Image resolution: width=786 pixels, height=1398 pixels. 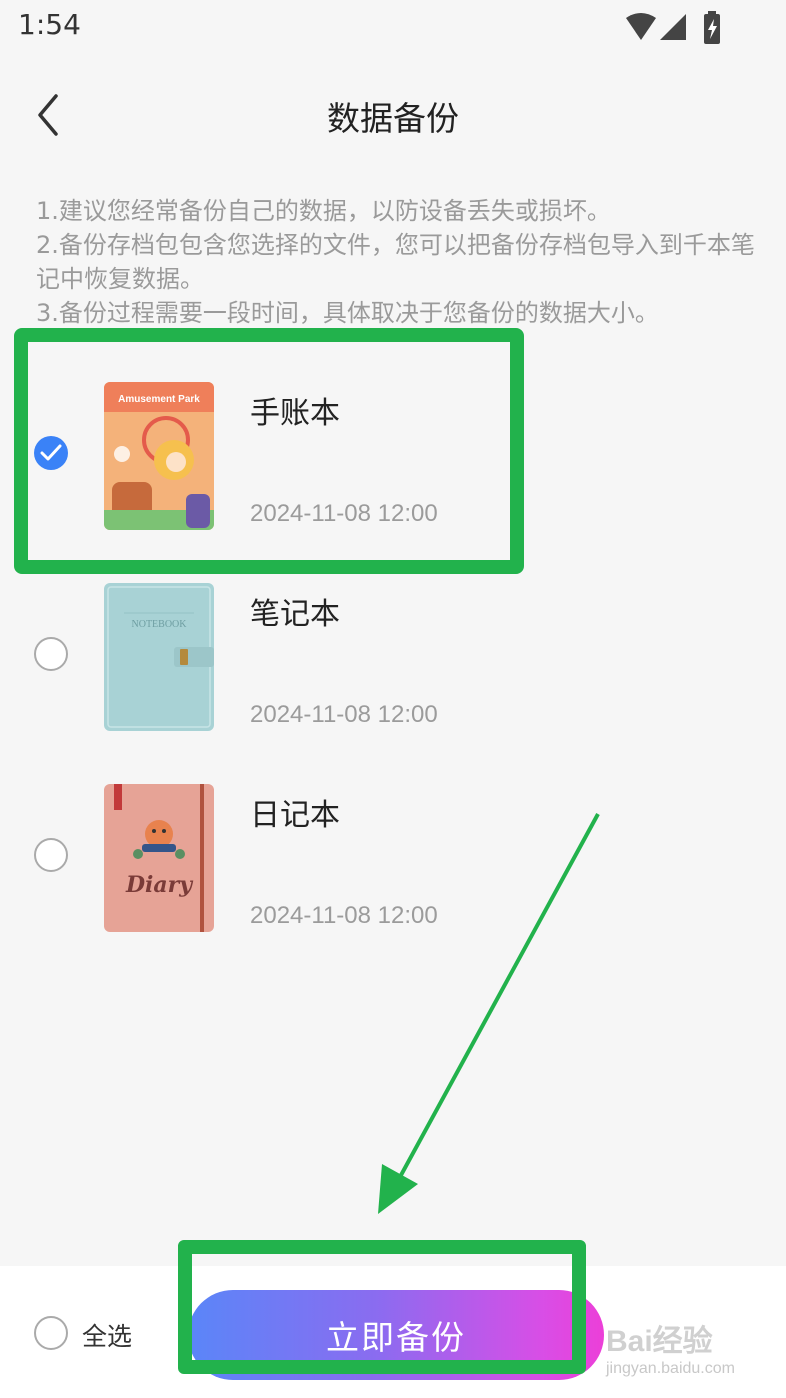 I want to click on amusement-park-cover-image: Amusement Park, so click(x=159, y=456).